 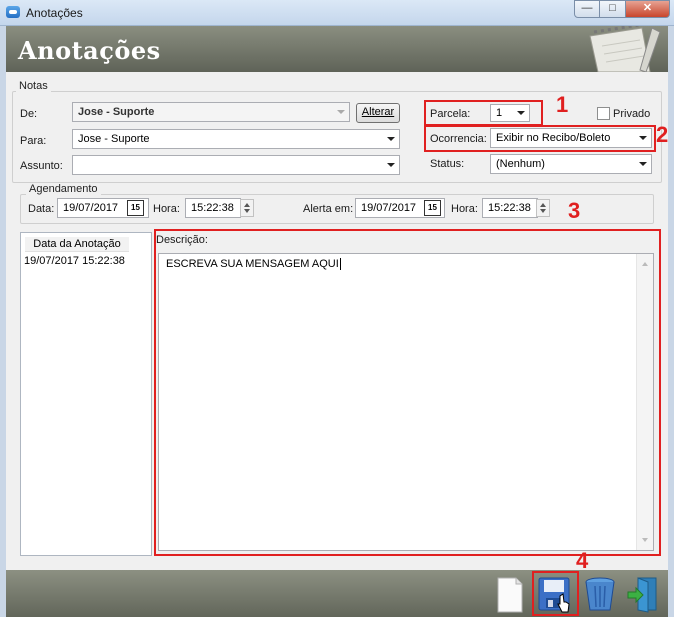 I want to click on alerta-value: 19/07/2017, so click(x=389, y=208).